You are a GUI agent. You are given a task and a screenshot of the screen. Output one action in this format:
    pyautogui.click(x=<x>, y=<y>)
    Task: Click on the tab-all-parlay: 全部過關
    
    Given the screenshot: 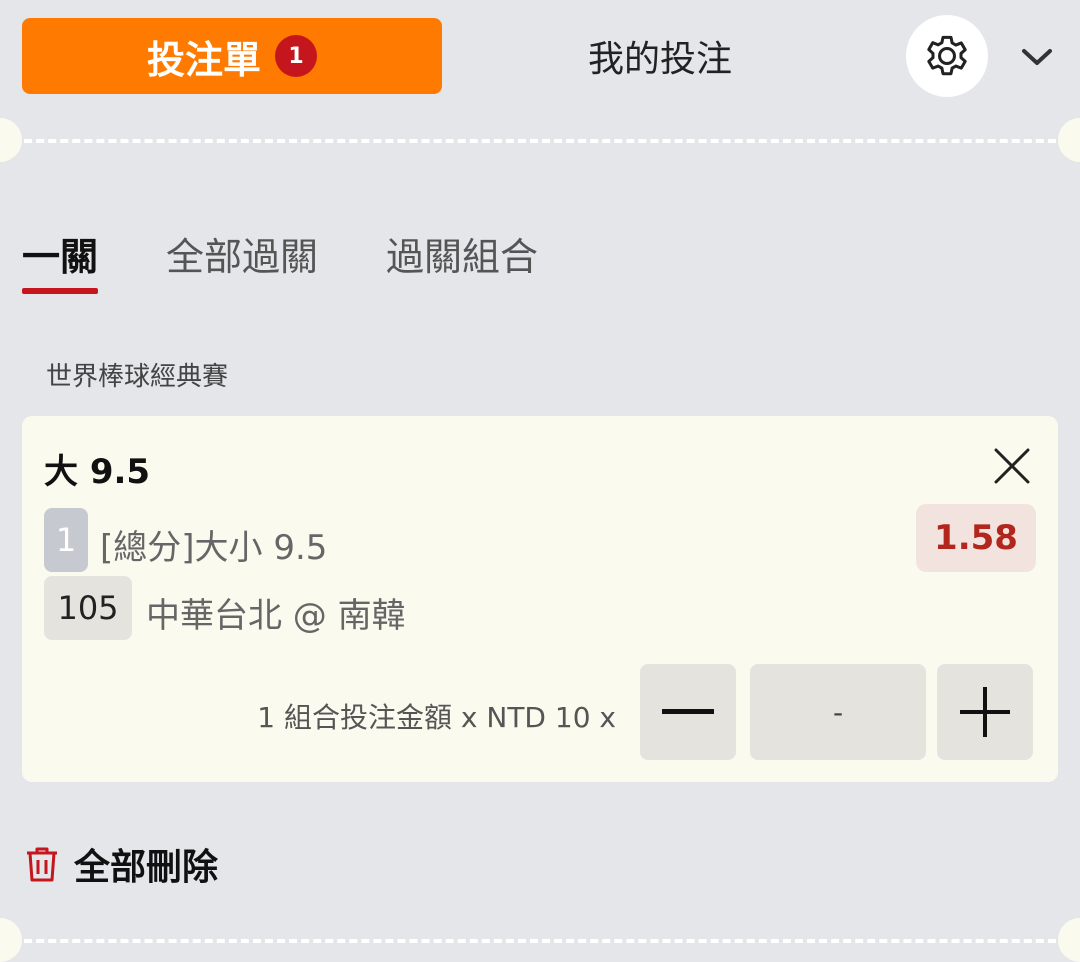 What is the action you would take?
    pyautogui.click(x=242, y=261)
    